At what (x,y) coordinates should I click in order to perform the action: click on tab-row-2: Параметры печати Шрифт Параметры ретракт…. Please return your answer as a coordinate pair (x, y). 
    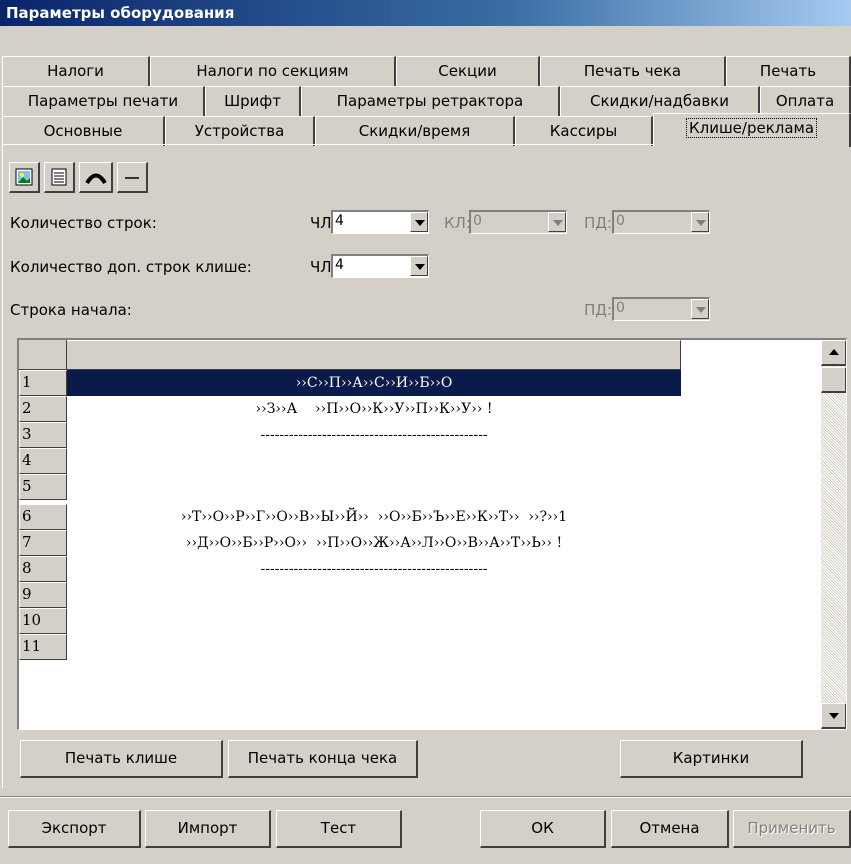
    Looking at the image, I should click on (426, 101).